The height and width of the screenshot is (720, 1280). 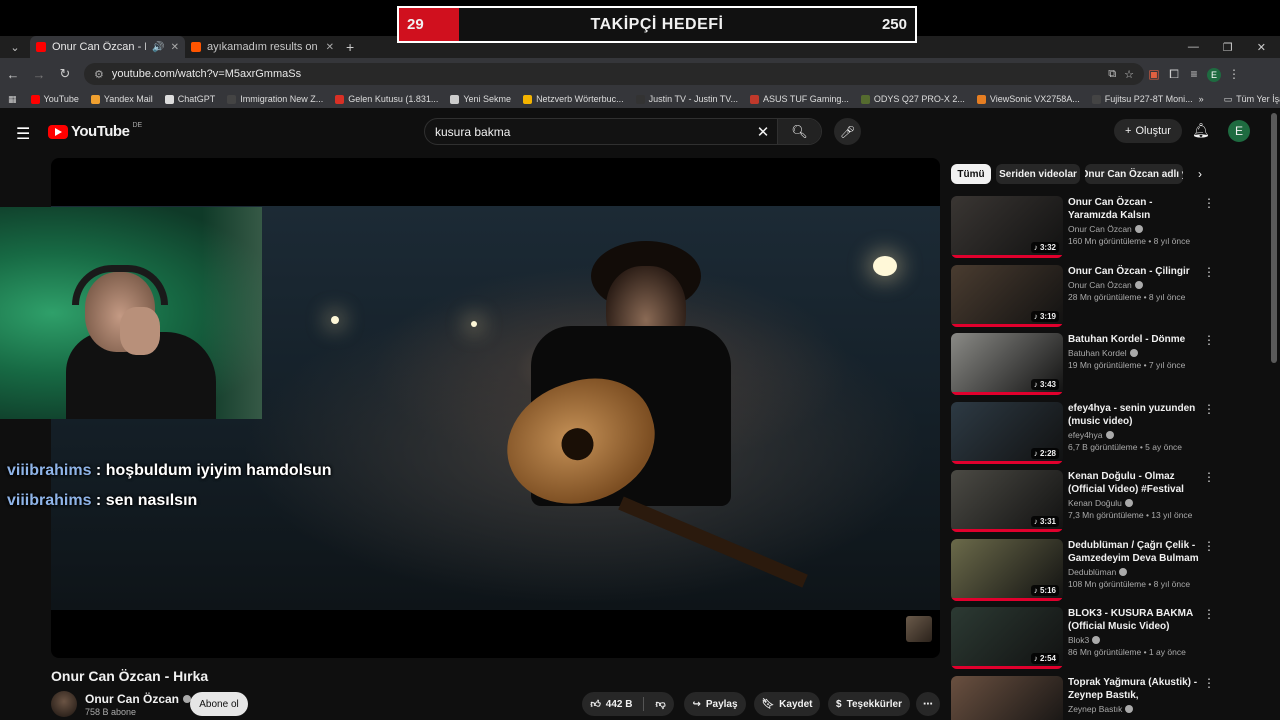 What do you see at coordinates (1134, 209) in the screenshot?
I see `recommendation-title: Onur Can Özcan - Yaramızda Kalsın` at bounding box center [1134, 209].